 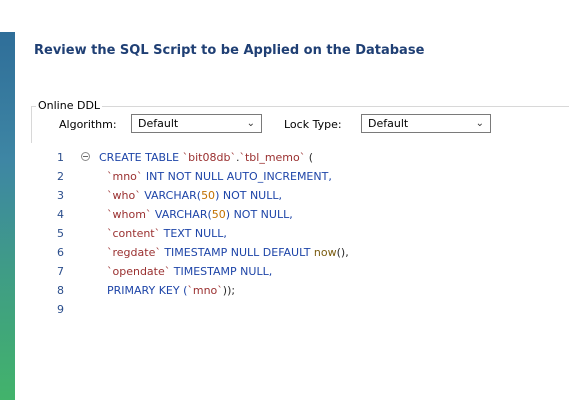 I want to click on code-line: 9, so click(x=304, y=309).